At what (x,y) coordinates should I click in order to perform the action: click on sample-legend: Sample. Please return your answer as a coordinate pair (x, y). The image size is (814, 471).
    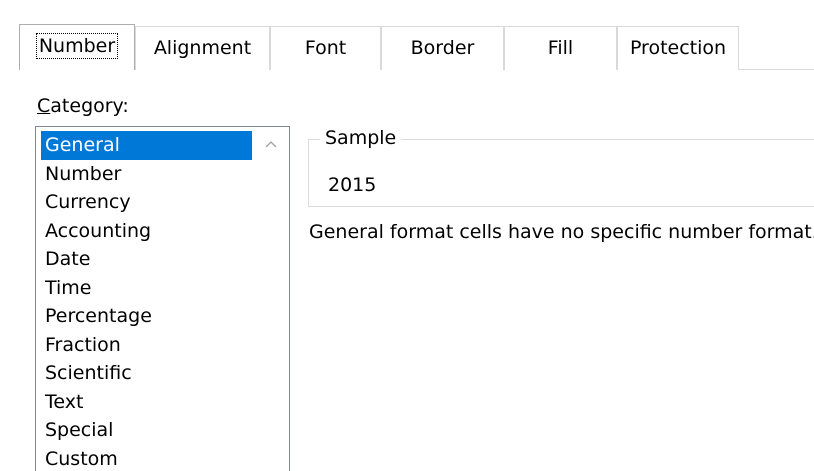
    Looking at the image, I should click on (361, 138).